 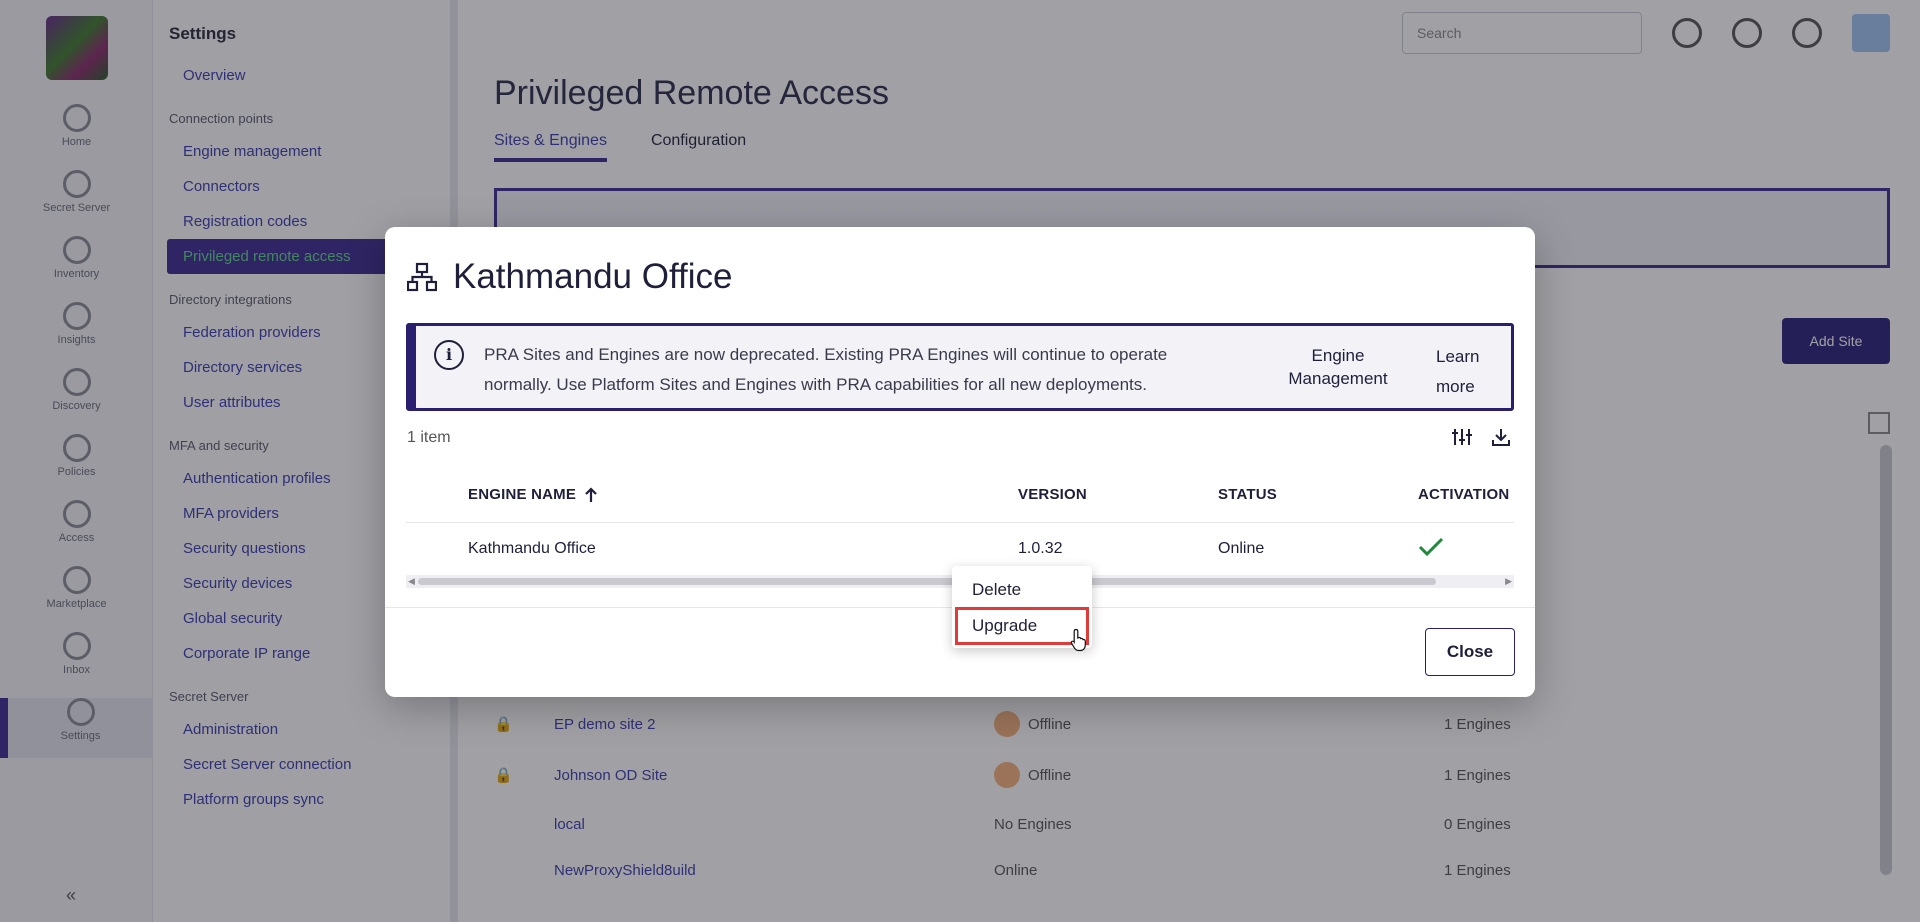 I want to click on engine-version-cell: 1.0.32, so click(x=1040, y=548).